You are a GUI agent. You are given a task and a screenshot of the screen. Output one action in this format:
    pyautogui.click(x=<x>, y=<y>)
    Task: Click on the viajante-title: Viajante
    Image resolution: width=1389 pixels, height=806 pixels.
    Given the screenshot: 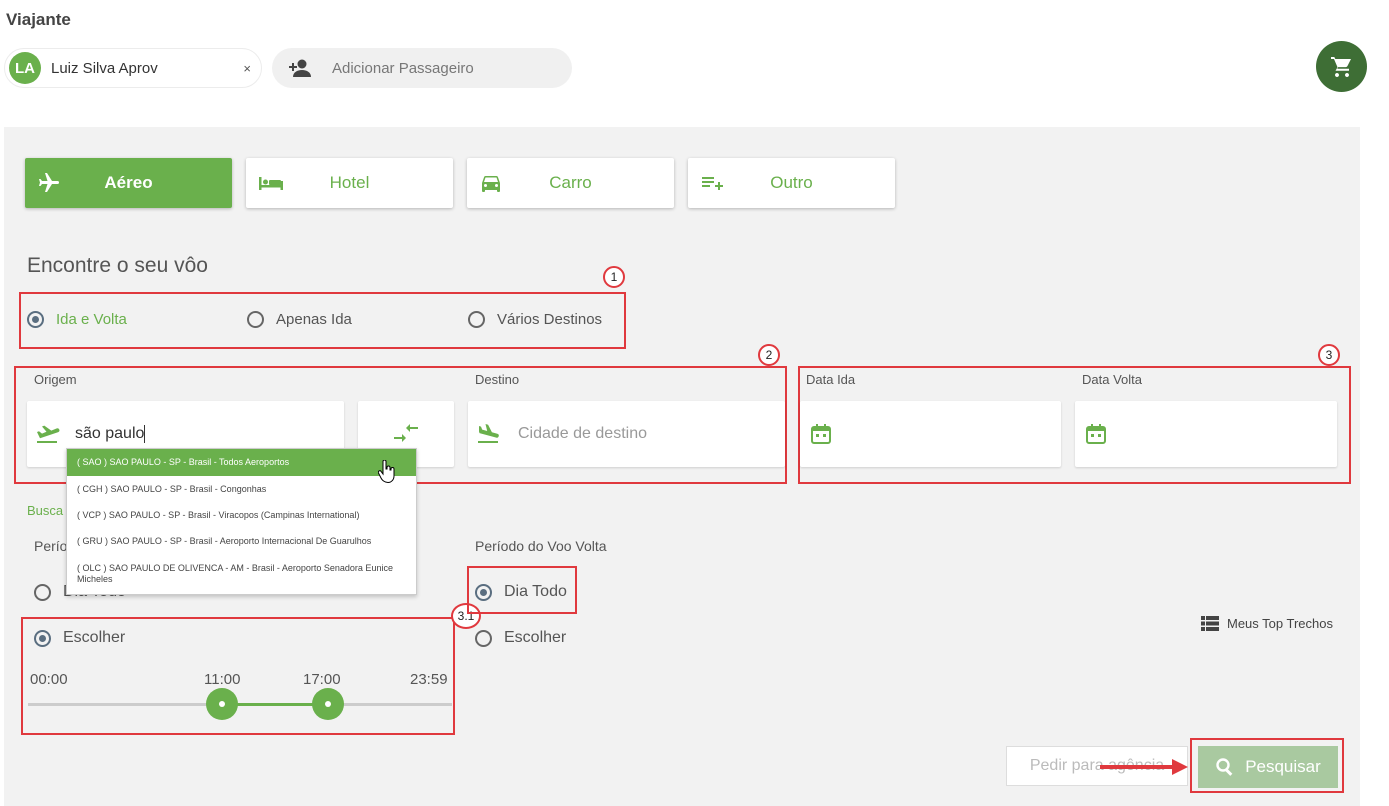 What is the action you would take?
    pyautogui.click(x=38, y=19)
    